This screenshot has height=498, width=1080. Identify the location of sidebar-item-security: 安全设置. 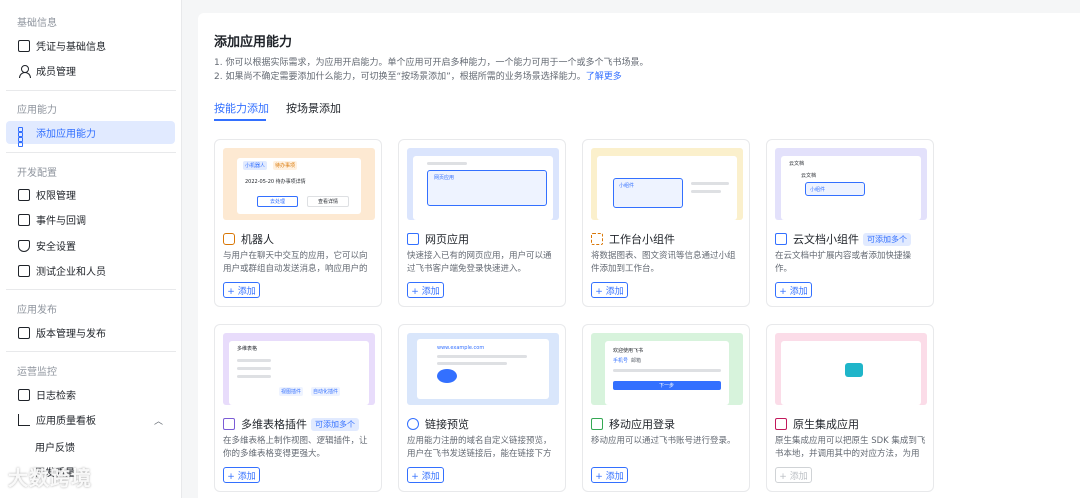
(90, 245).